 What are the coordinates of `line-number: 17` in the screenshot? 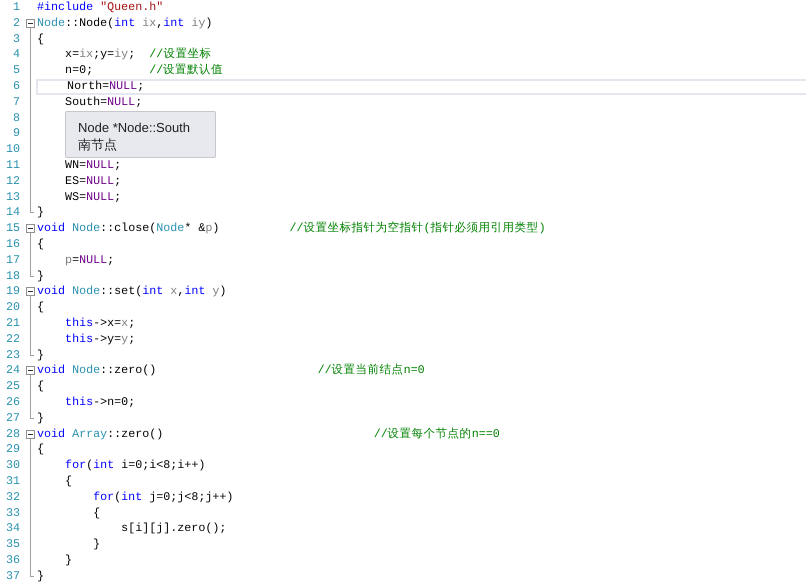 It's located at (12, 260).